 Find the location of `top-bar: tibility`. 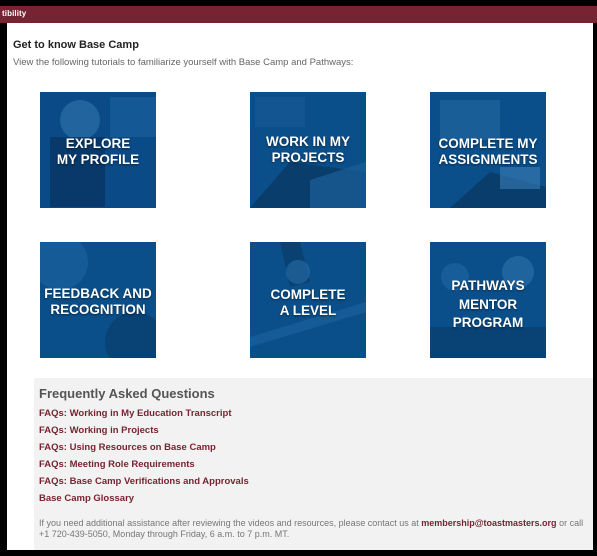

top-bar: tibility is located at coordinates (298, 14).